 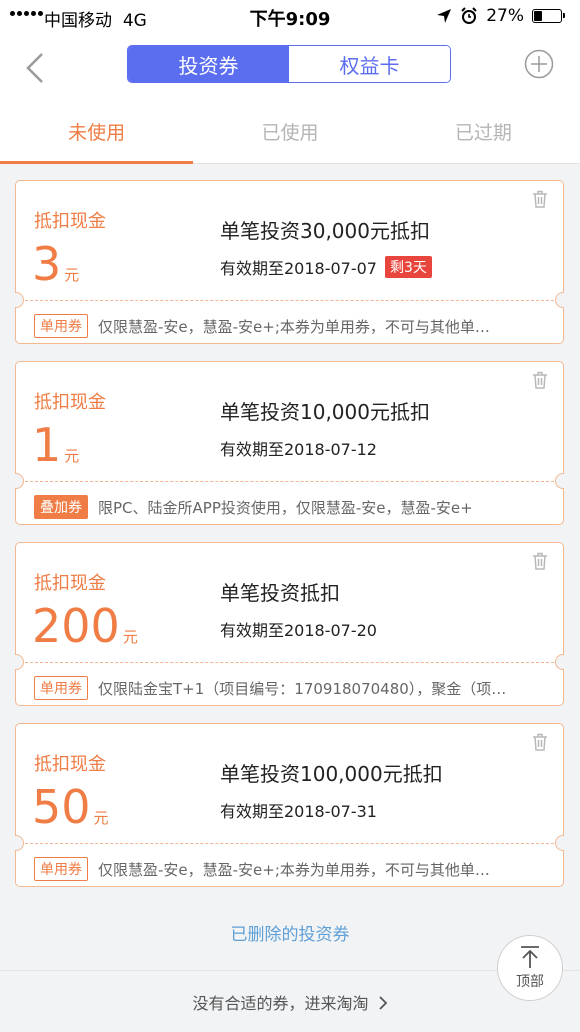 What do you see at coordinates (285, 507) in the screenshot?
I see `coupon-description: 限PC、陆金所APP投资使用，仅限慧盈-安e，慧盈-安e+` at bounding box center [285, 507].